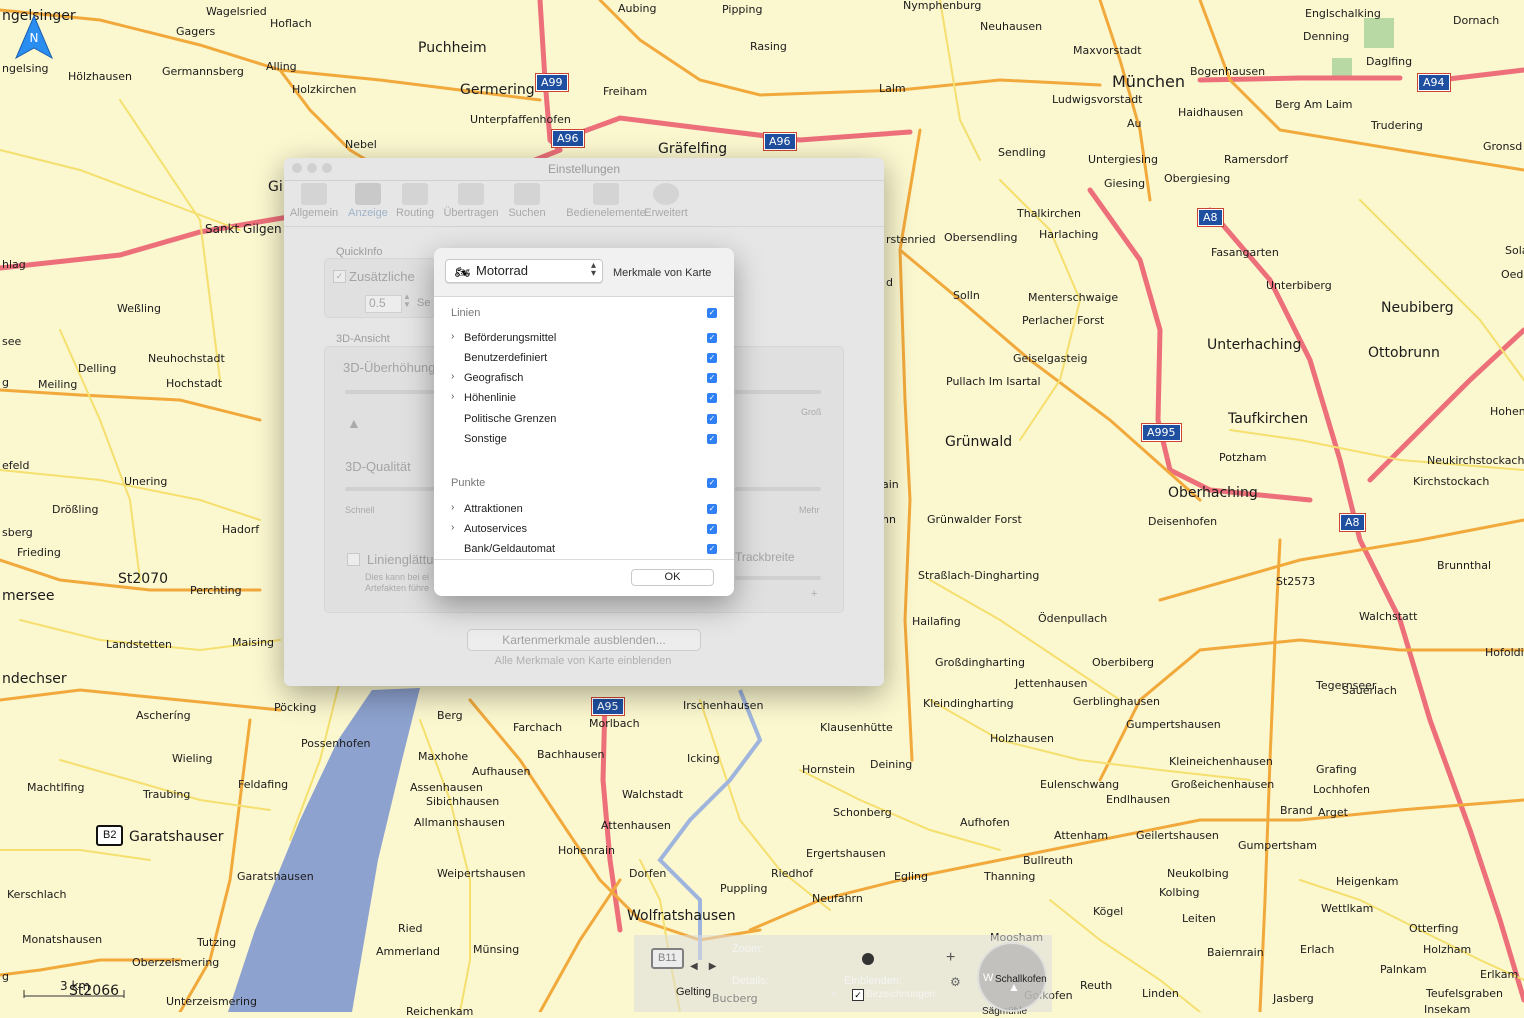 The image size is (1524, 1018). I want to click on overhead-label: 3D-Überhöhung, so click(389, 367).